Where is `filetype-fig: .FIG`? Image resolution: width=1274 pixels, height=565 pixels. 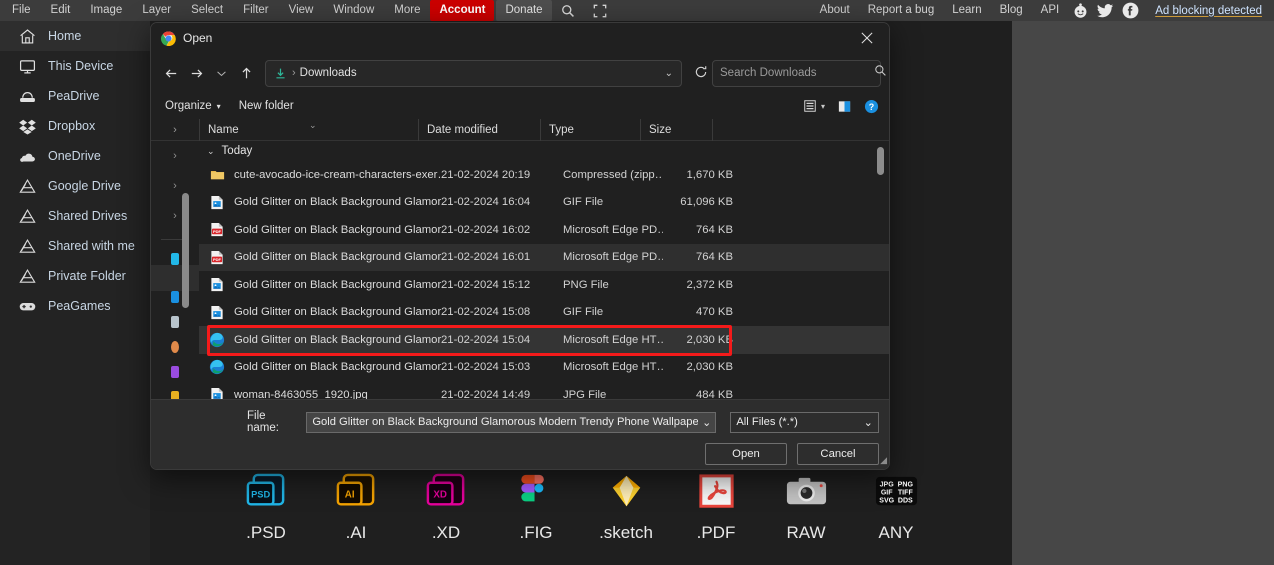 filetype-fig: .FIG is located at coordinates (536, 507).